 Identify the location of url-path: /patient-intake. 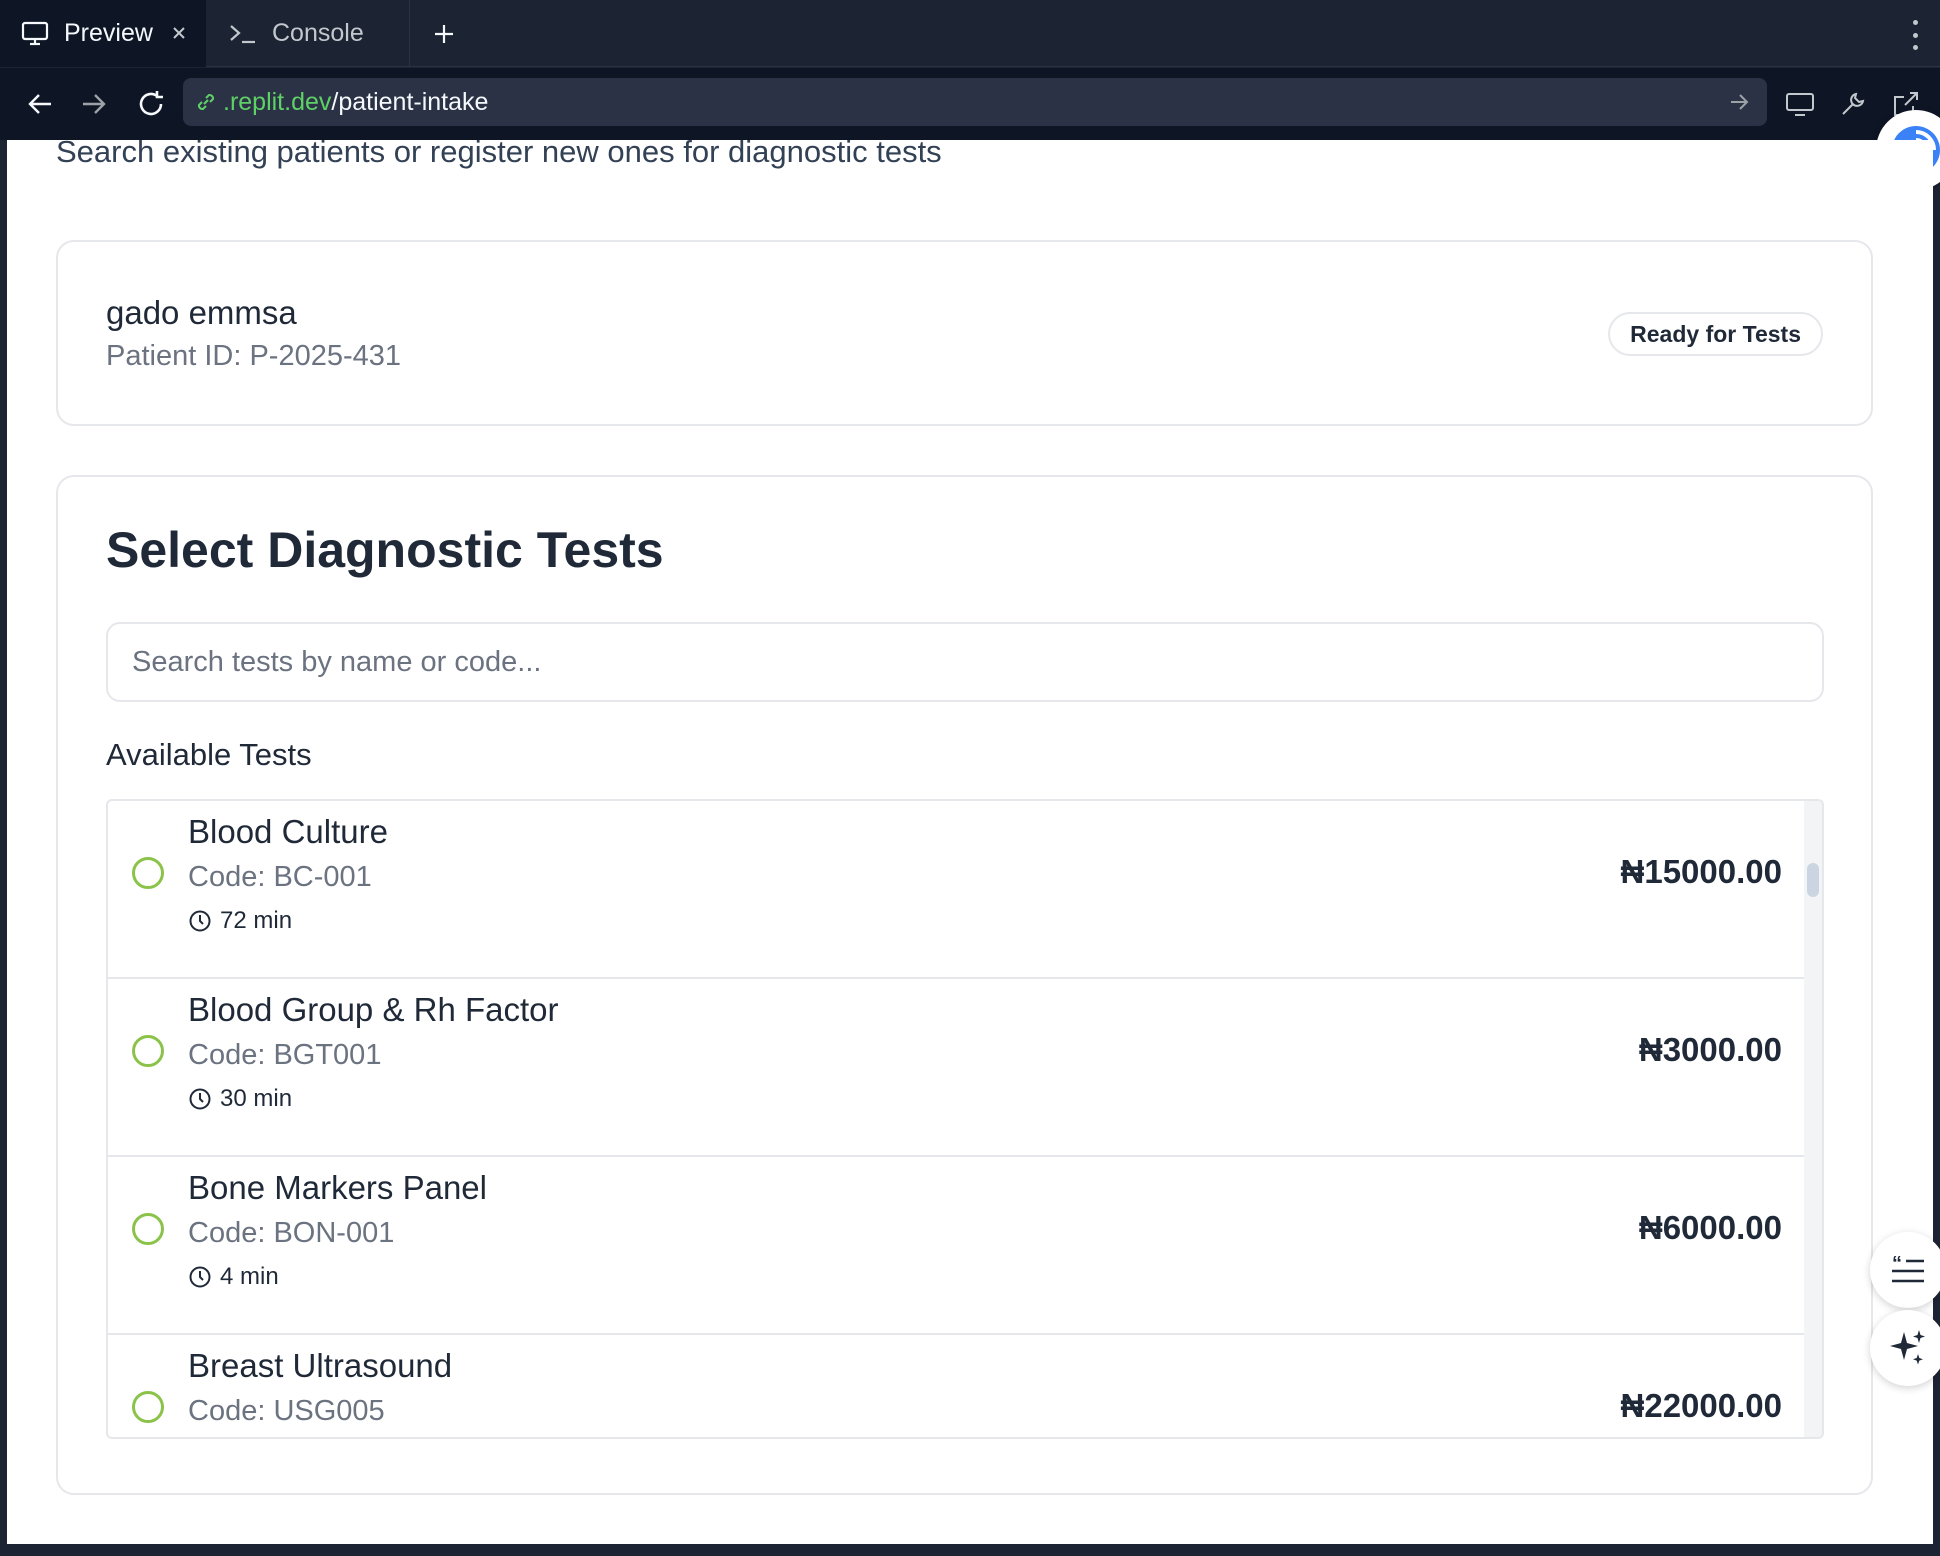
(410, 101).